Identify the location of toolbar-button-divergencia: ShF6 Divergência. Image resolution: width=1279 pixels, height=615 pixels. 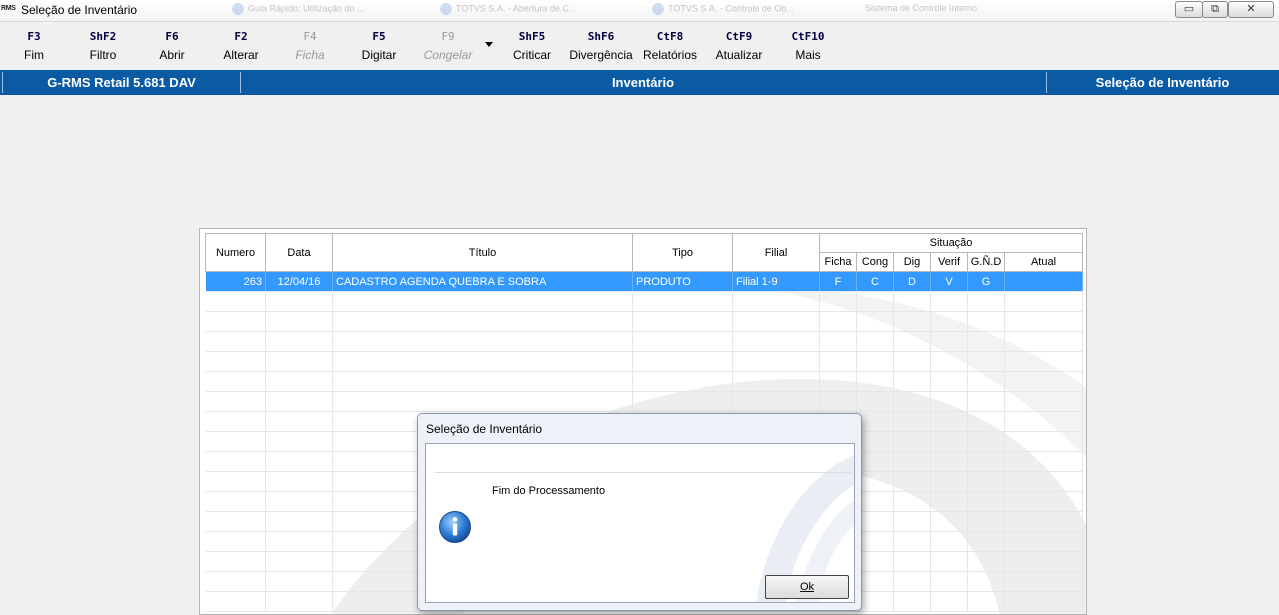
(601, 46).